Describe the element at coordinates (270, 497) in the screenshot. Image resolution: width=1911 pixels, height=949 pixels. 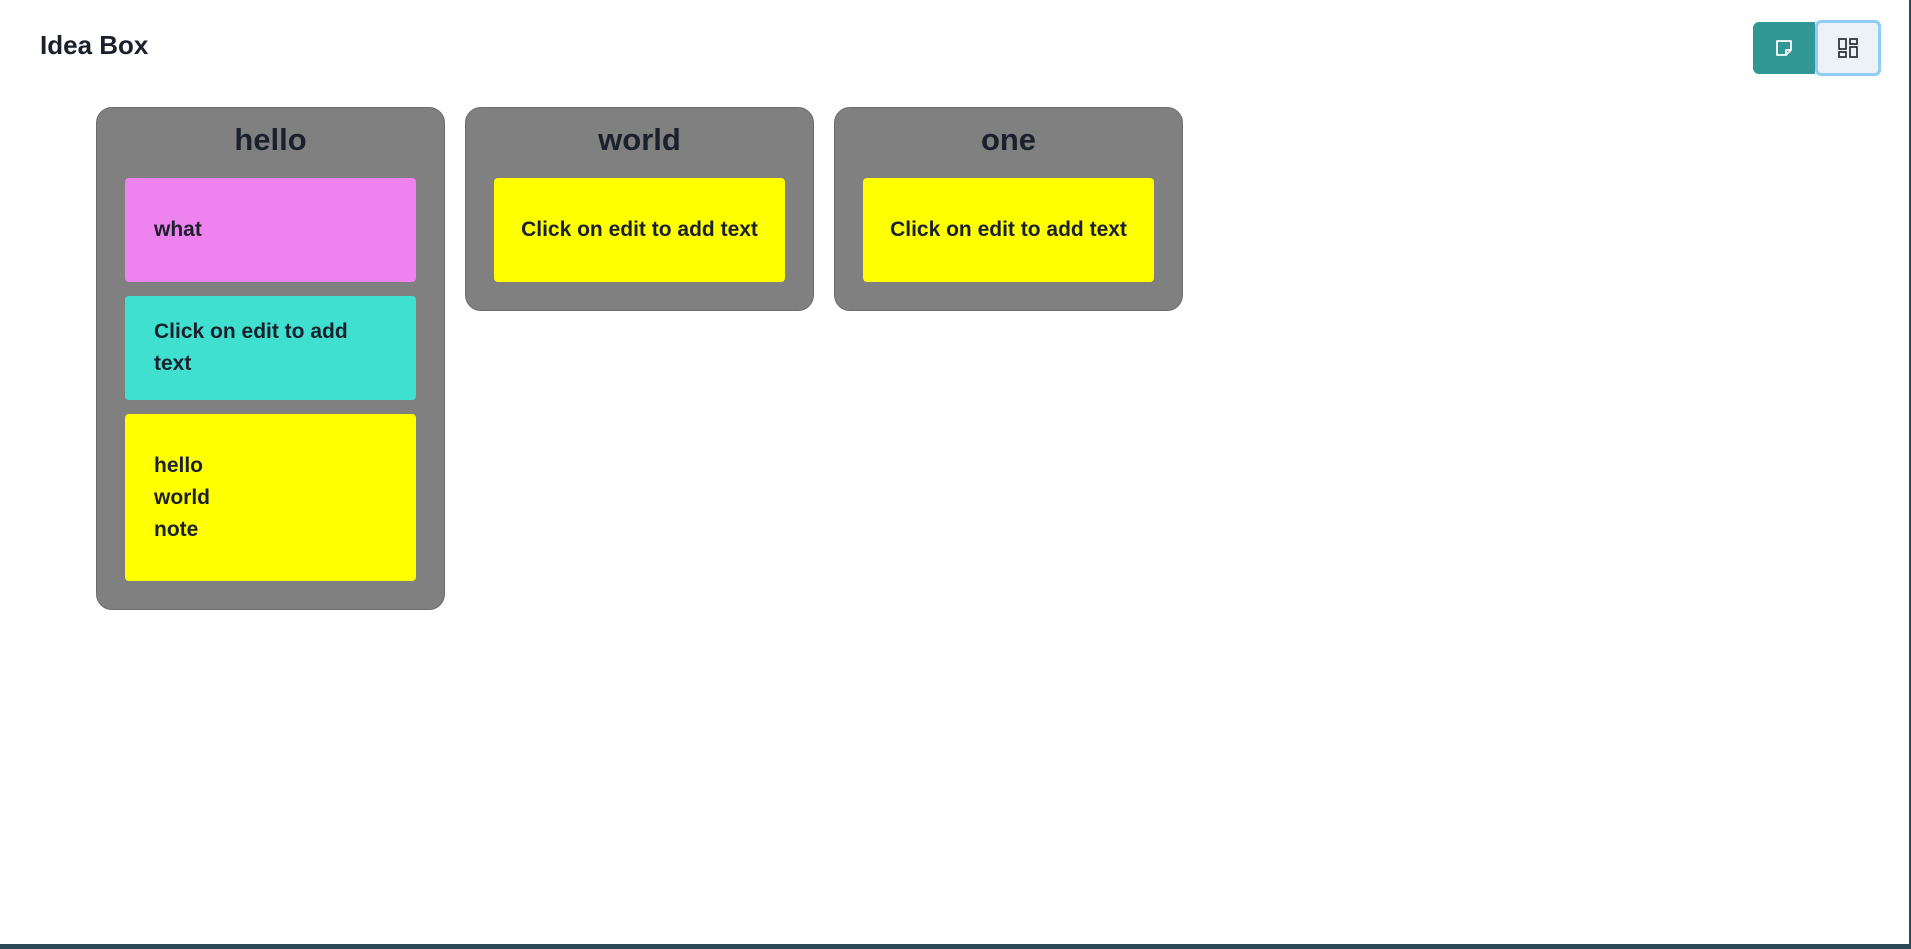
I see `note-card: hello world note` at that location.